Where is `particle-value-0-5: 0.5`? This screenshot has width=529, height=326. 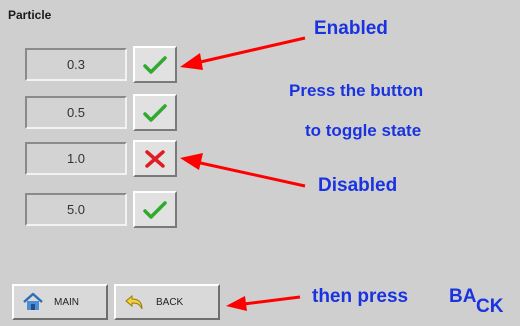
particle-value-0-5: 0.5 is located at coordinates (76, 112).